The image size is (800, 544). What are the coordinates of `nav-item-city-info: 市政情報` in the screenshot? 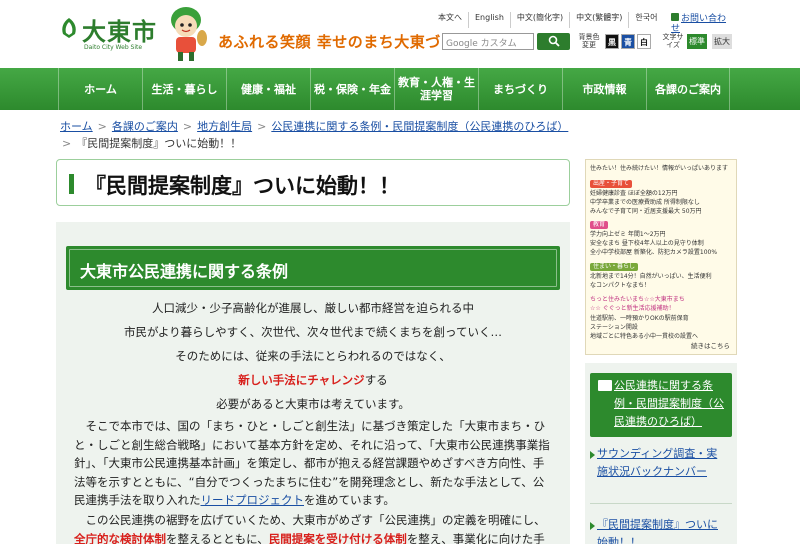 It's located at (604, 89).